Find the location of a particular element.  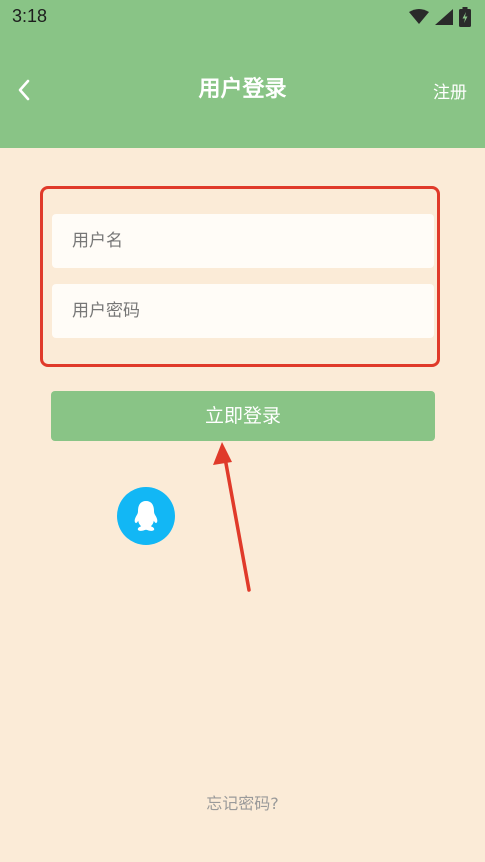

register-button: 注册 is located at coordinates (450, 90).